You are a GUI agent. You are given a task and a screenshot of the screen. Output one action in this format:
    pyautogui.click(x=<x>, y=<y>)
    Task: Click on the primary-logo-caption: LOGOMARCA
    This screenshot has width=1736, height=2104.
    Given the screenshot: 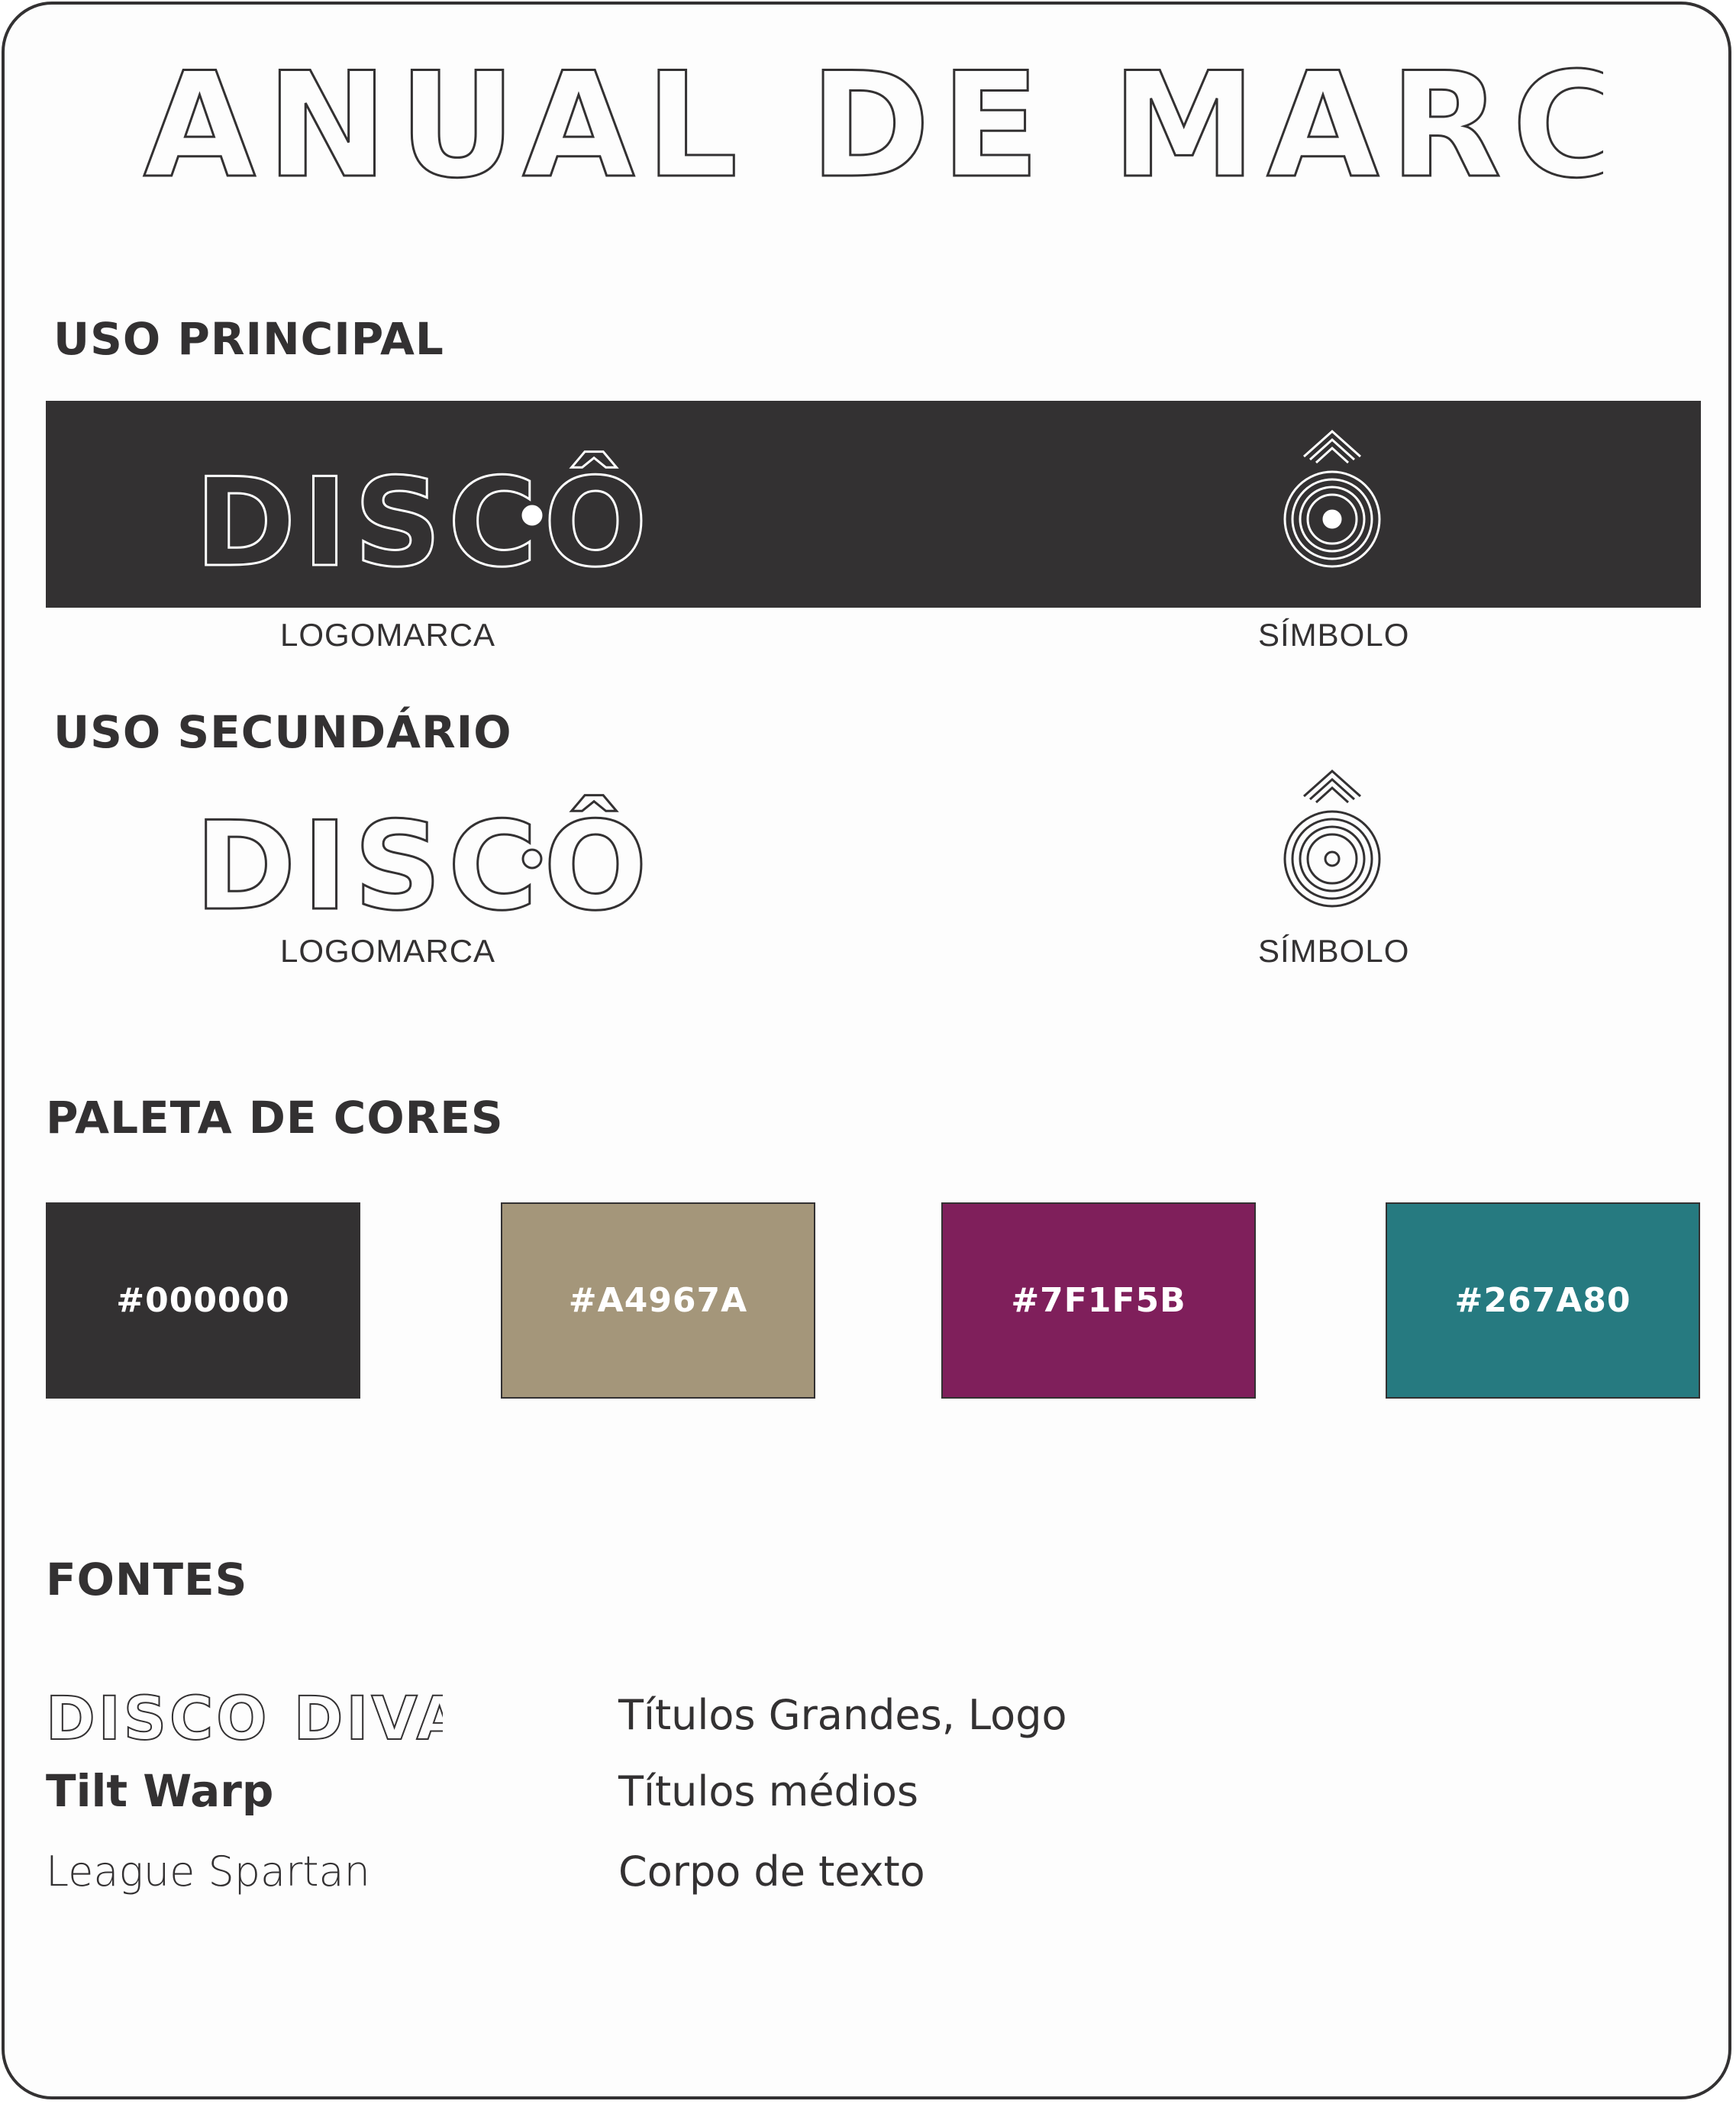 What is the action you would take?
    pyautogui.click(x=388, y=635)
    